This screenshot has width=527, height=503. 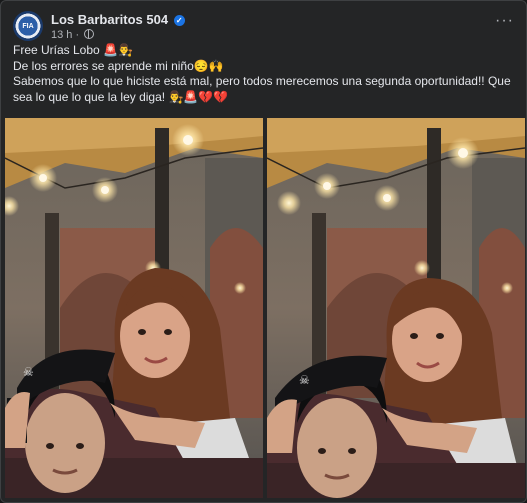 What do you see at coordinates (89, 34) in the screenshot?
I see `globe-icon` at bounding box center [89, 34].